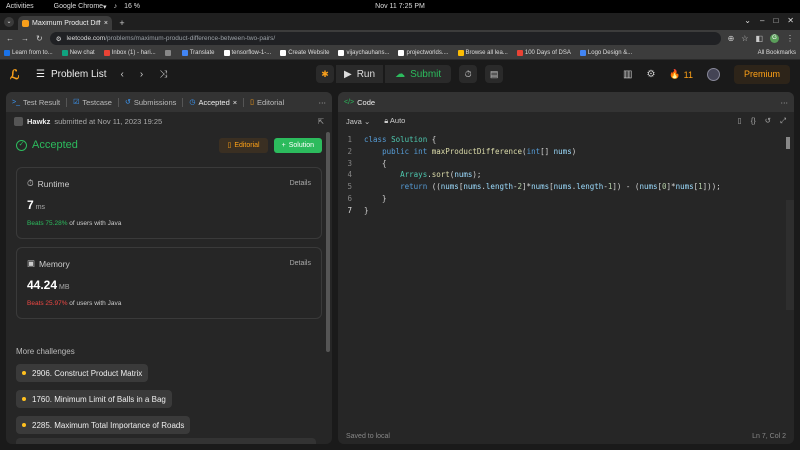 The height and width of the screenshot is (450, 800). I want to click on next-problem-icon: ›, so click(141, 74).